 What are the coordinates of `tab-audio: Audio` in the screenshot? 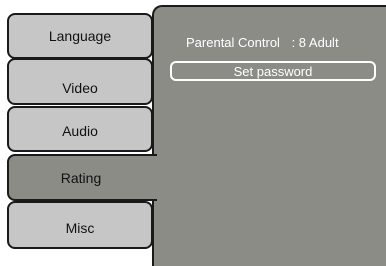 It's located at (80, 129).